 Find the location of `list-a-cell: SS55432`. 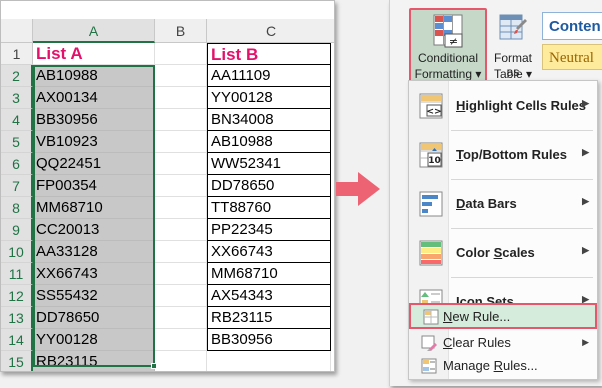

list-a-cell: SS55432 is located at coordinates (94, 296).